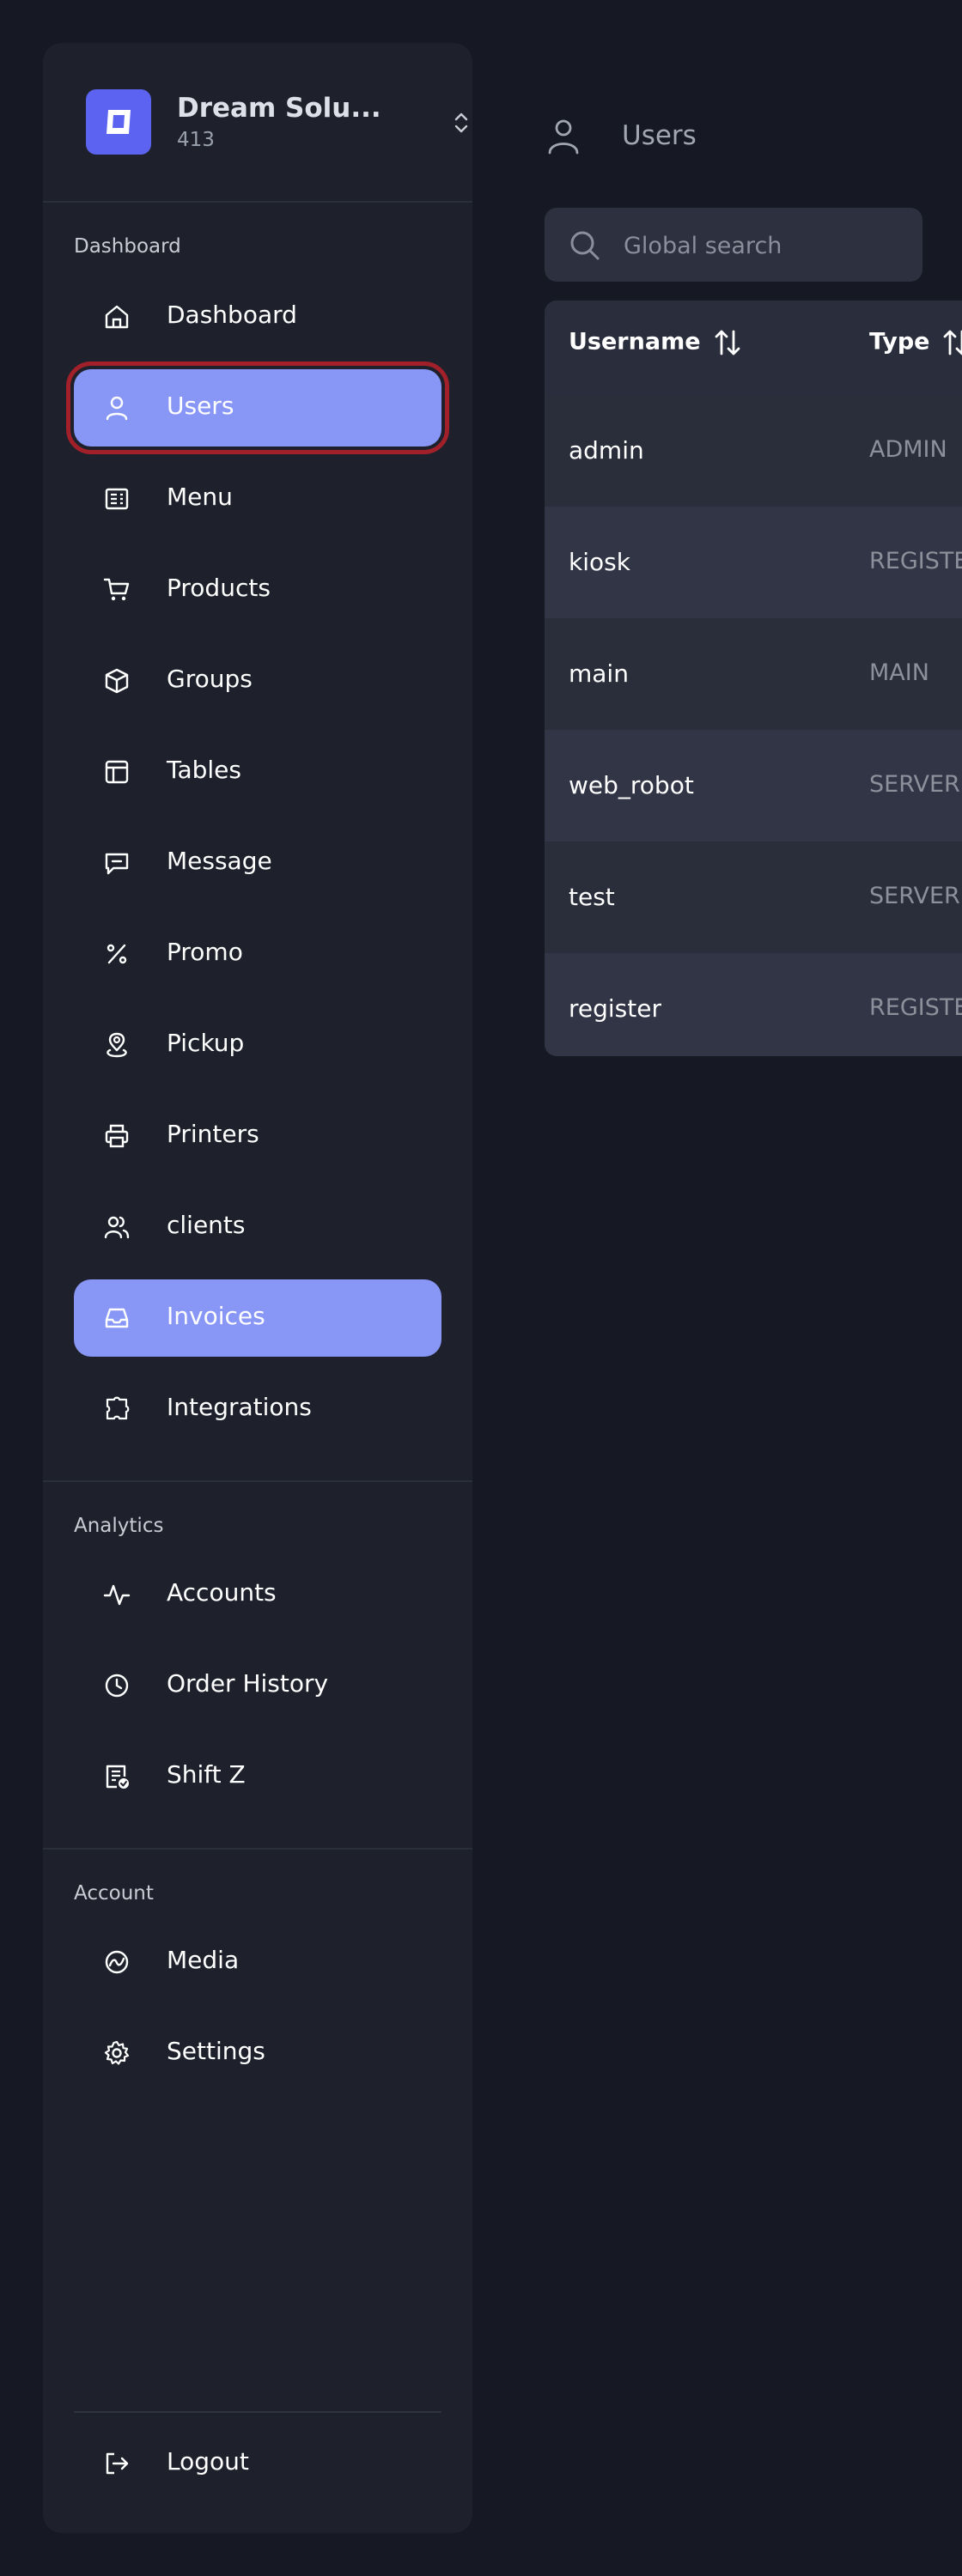  What do you see at coordinates (461, 123) in the screenshot?
I see `chevron-up-down-icon` at bounding box center [461, 123].